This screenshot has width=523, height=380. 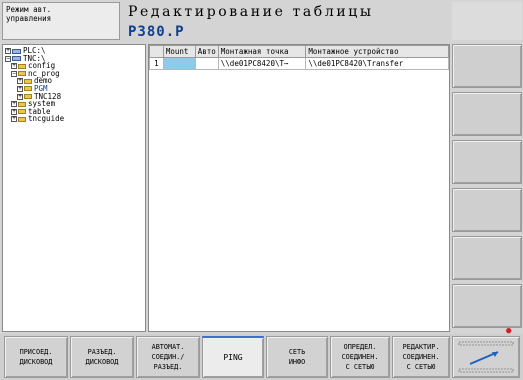 I want to click on softkey-label: ПРИСОЕД., so click(x=36, y=352).